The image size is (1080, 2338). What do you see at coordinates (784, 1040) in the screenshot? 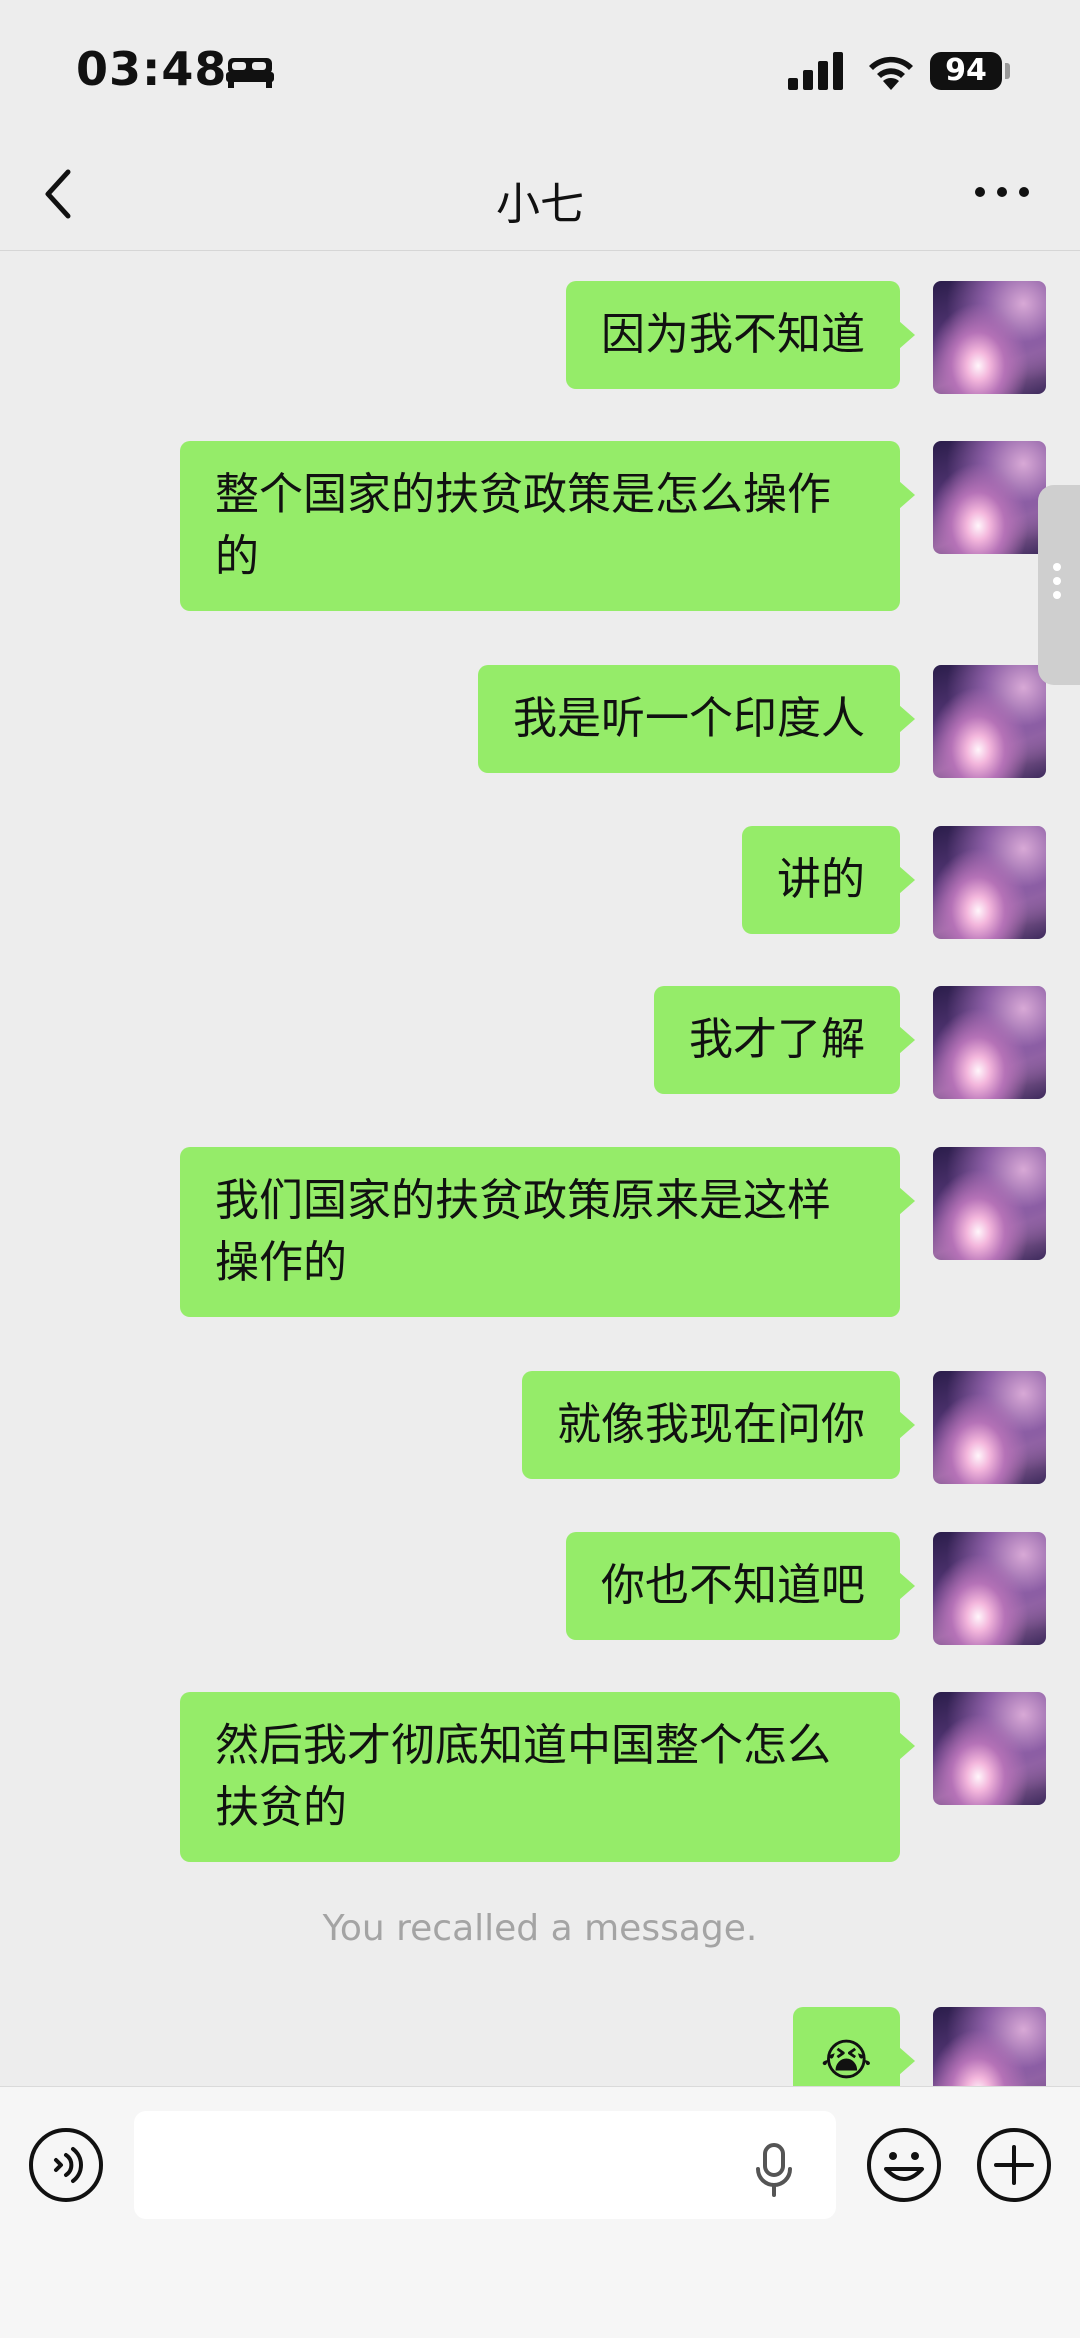
I see `message-bubble: 我才了解` at bounding box center [784, 1040].